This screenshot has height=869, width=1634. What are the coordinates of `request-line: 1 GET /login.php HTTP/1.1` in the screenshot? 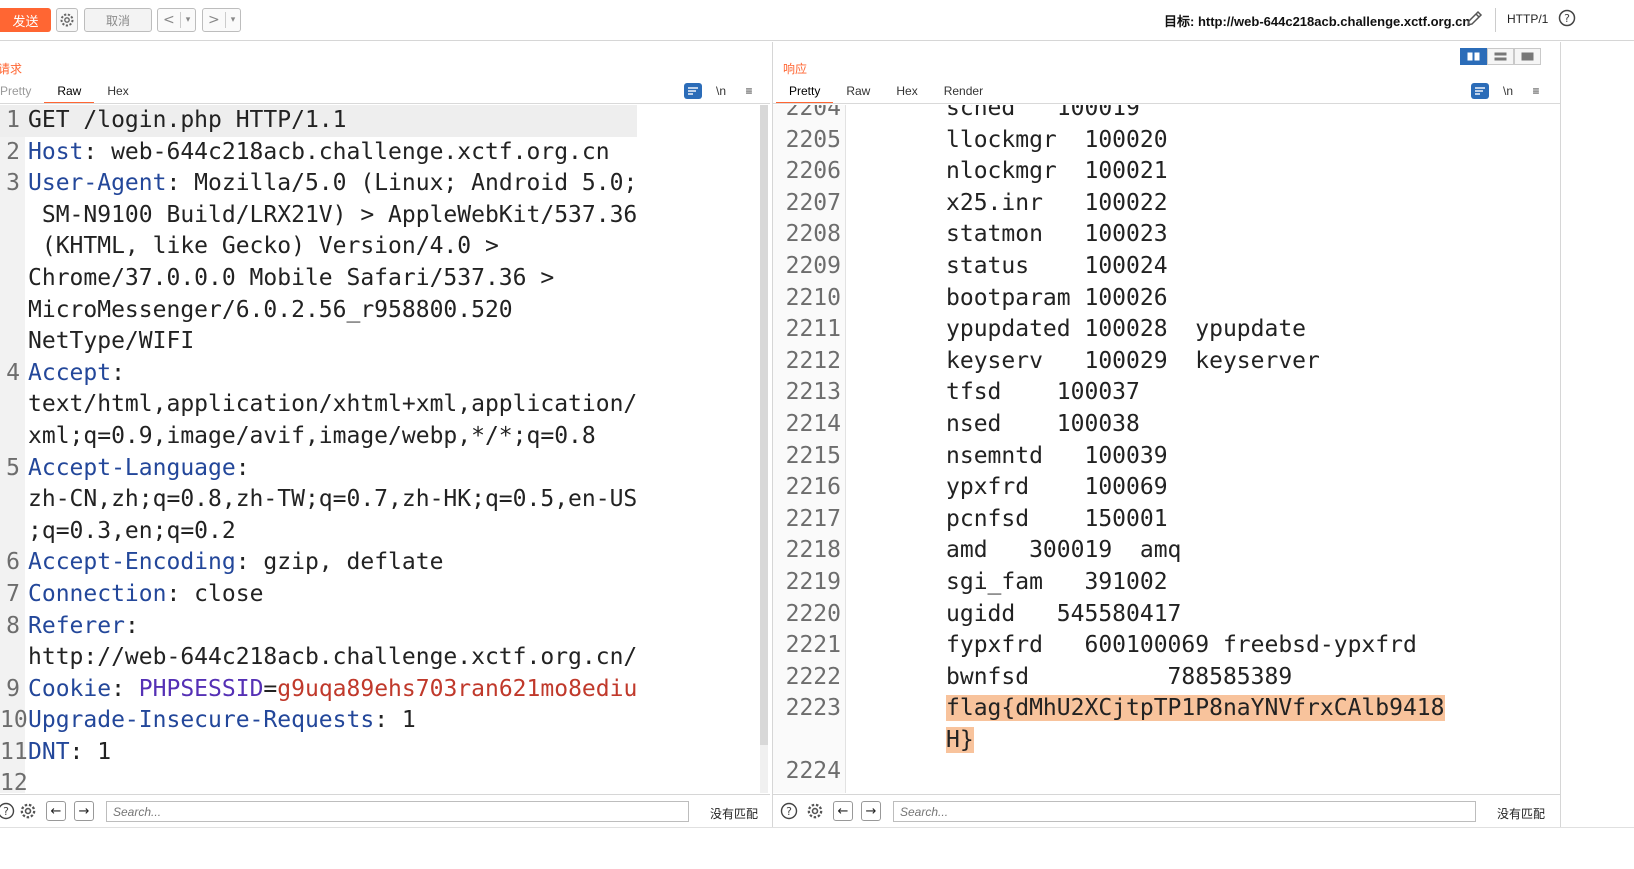 It's located at (319, 121).